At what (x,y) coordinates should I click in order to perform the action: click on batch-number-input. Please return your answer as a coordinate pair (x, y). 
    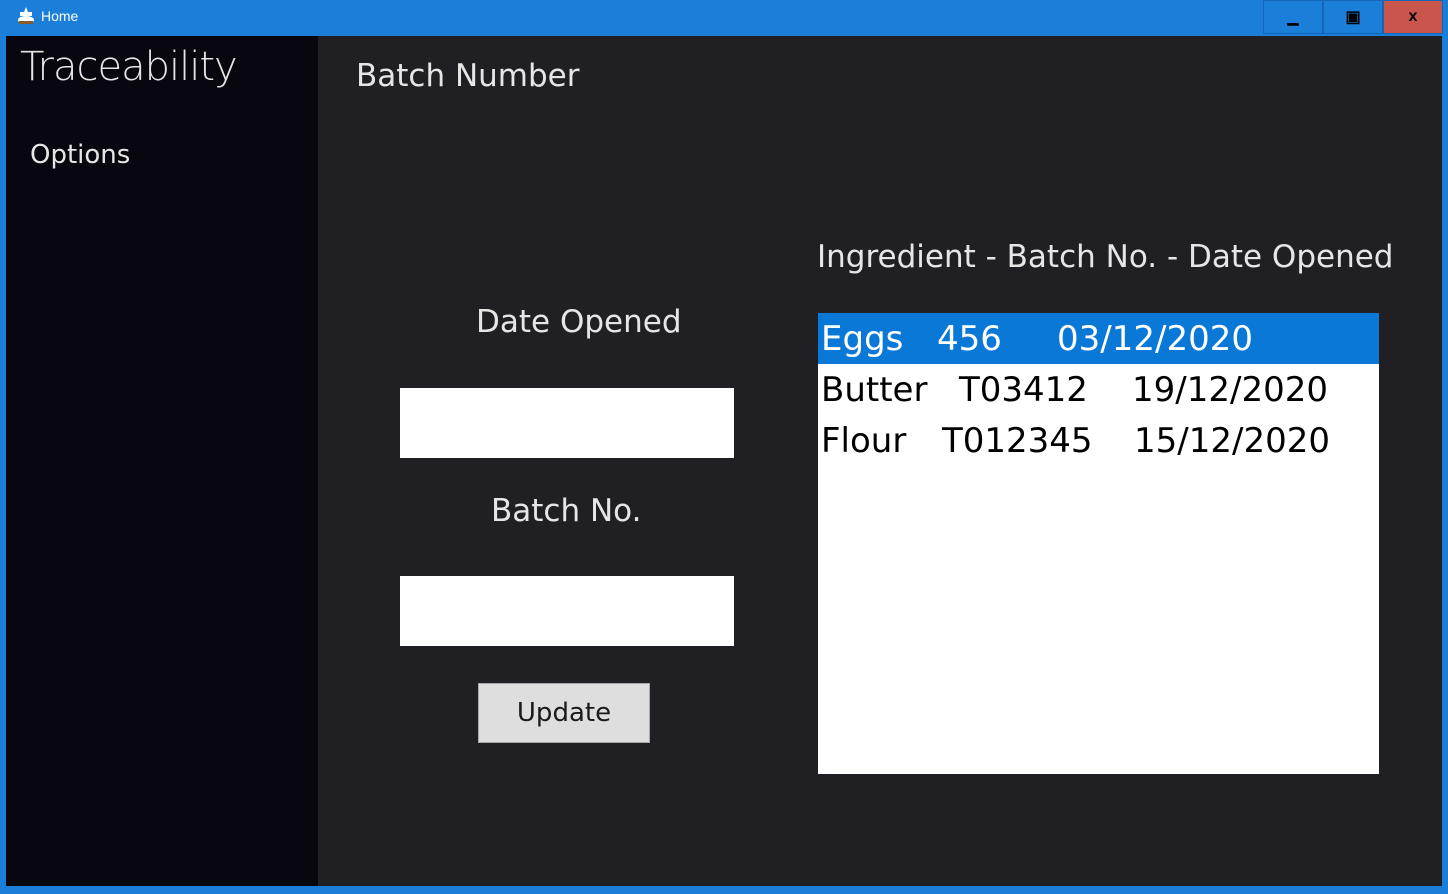
    Looking at the image, I should click on (567, 611).